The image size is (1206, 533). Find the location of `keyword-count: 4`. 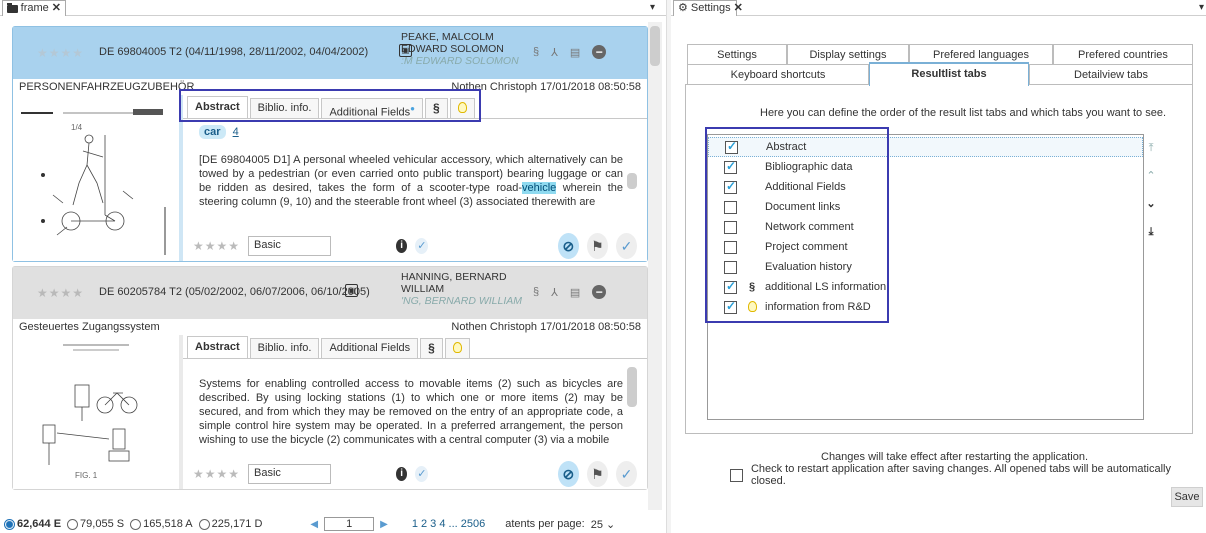

keyword-count: 4 is located at coordinates (236, 132).